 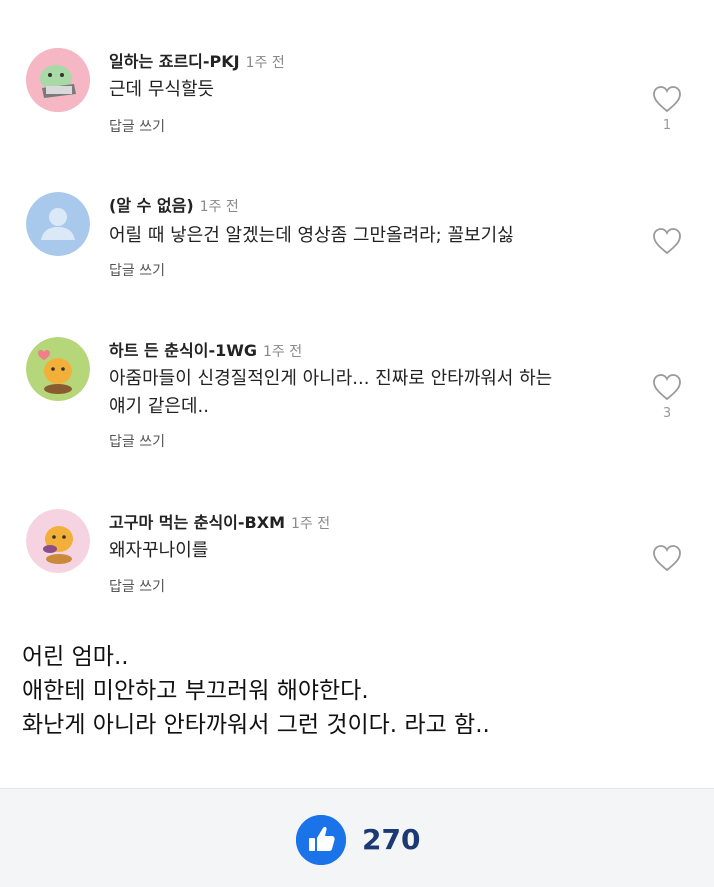 I want to click on user-silhouette-icon, so click(x=58, y=224).